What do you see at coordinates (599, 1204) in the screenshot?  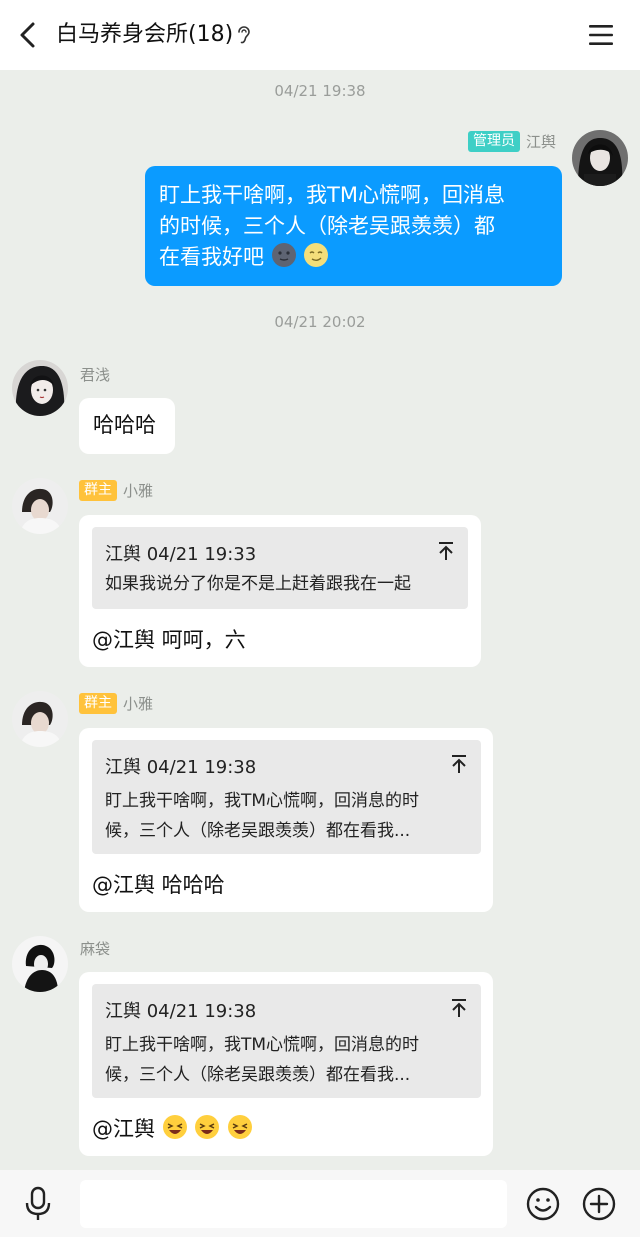 I see `plus-circle-icon` at bounding box center [599, 1204].